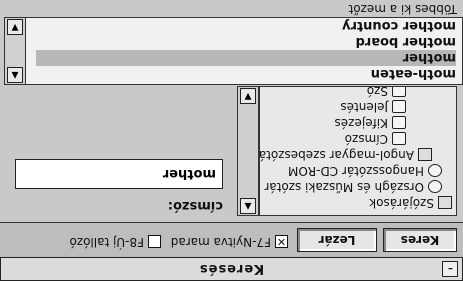 This screenshot has width=463, height=281. What do you see at coordinates (413, 74) in the screenshot?
I see `list-item: moth-eaten` at bounding box center [413, 74].